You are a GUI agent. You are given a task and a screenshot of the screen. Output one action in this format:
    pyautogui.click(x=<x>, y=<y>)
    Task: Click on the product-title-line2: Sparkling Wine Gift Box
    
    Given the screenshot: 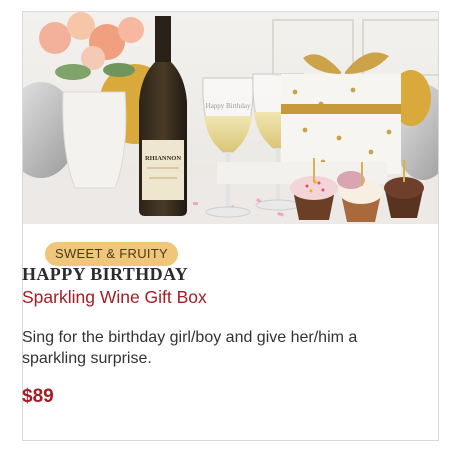 What is the action you would take?
    pyautogui.click(x=114, y=297)
    